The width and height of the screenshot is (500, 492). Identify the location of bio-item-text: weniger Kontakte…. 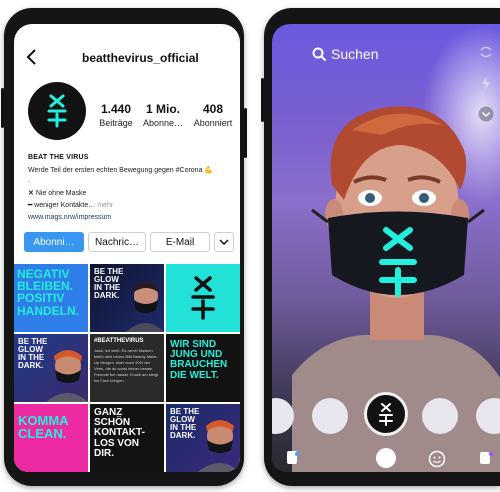
(65, 205).